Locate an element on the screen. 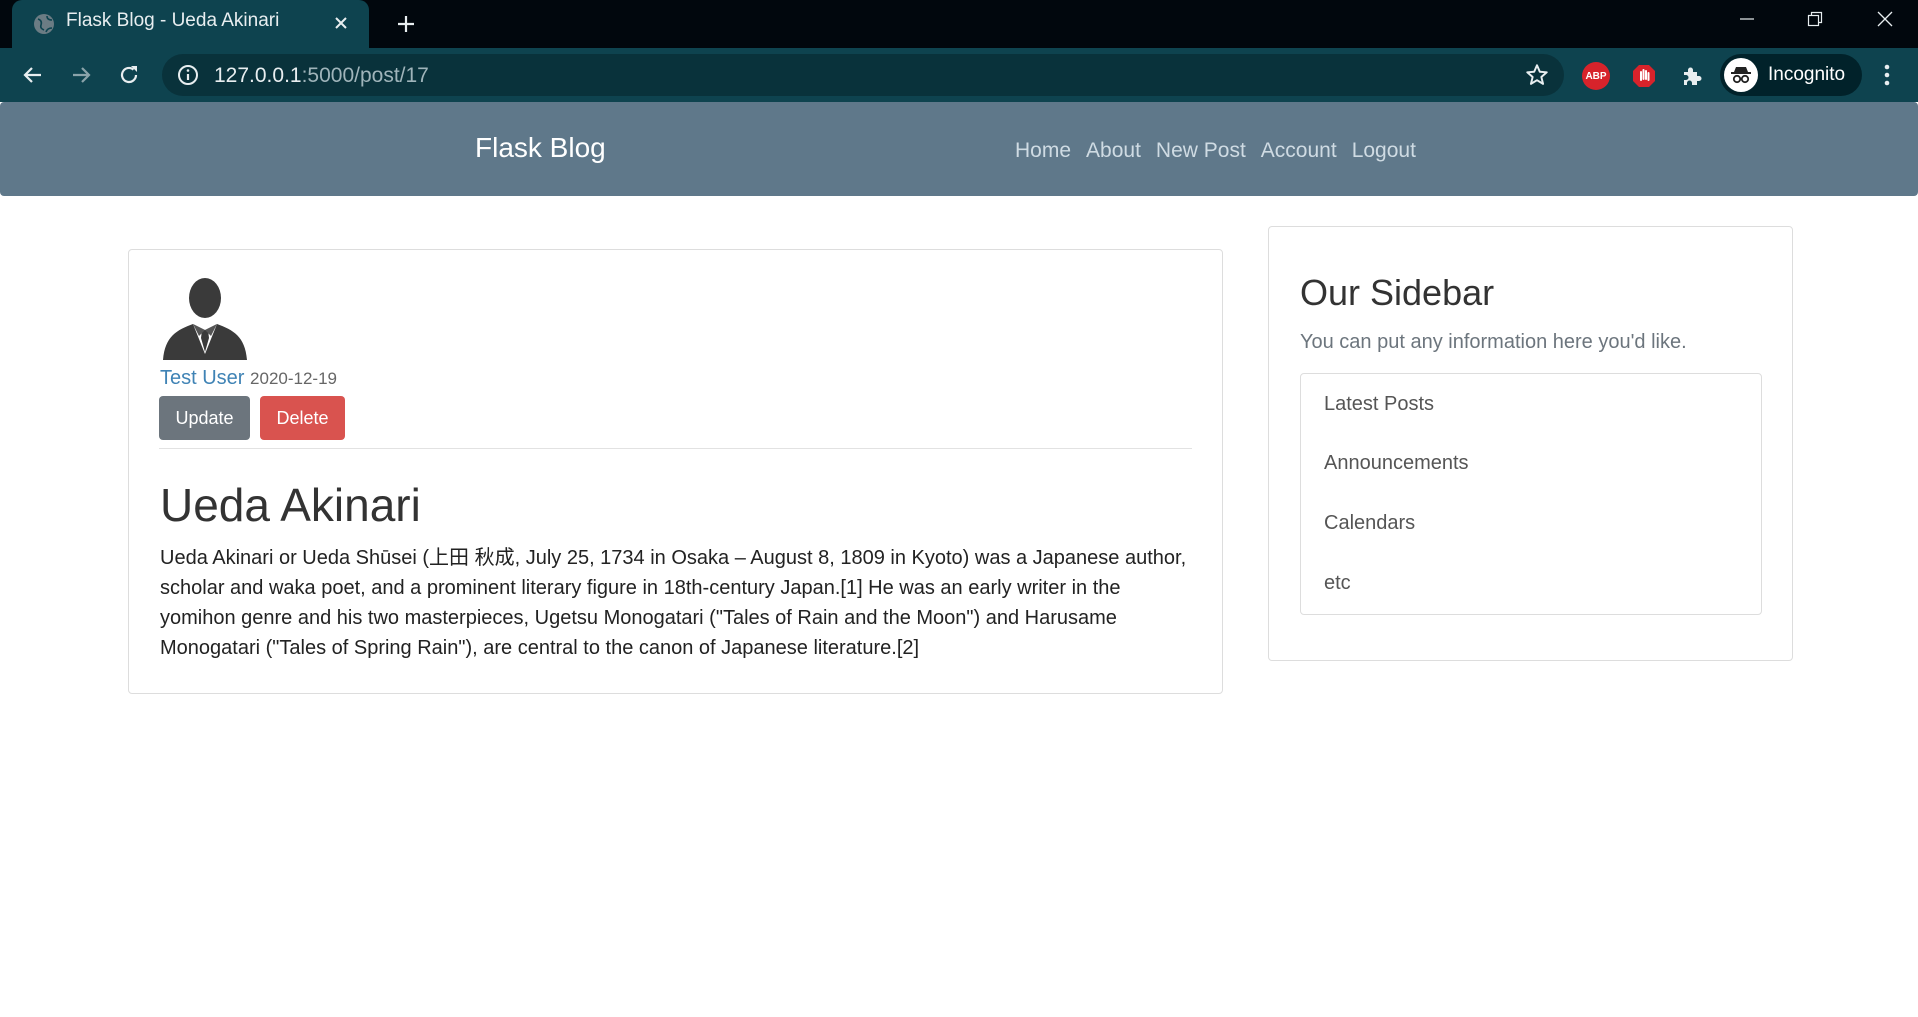  adblock-icon: ABP is located at coordinates (1596, 76).